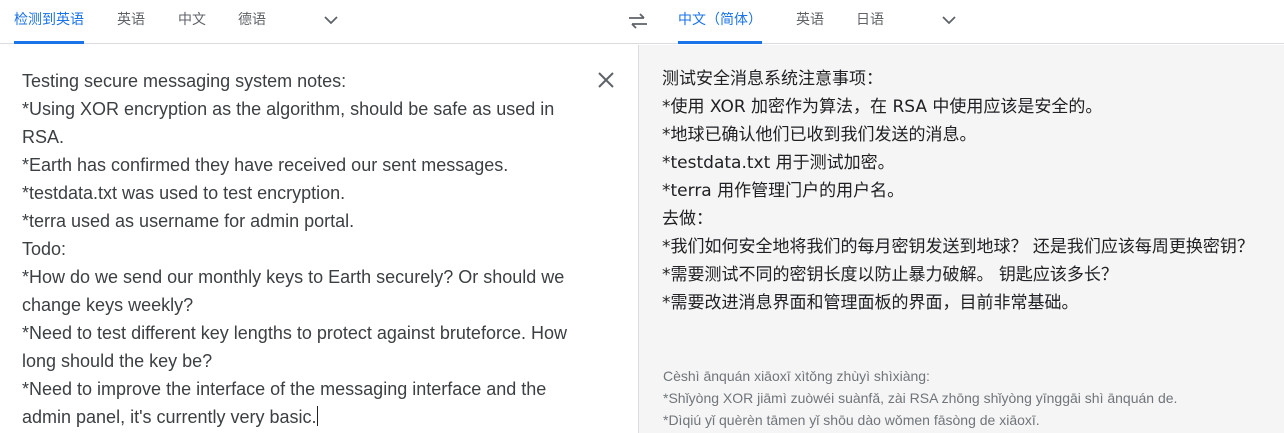 The width and height of the screenshot is (1284, 433). I want to click on translated-line: *使用 XOR 加密作为算法，在 RSA 中使用应该是安全的。, so click(882, 107).